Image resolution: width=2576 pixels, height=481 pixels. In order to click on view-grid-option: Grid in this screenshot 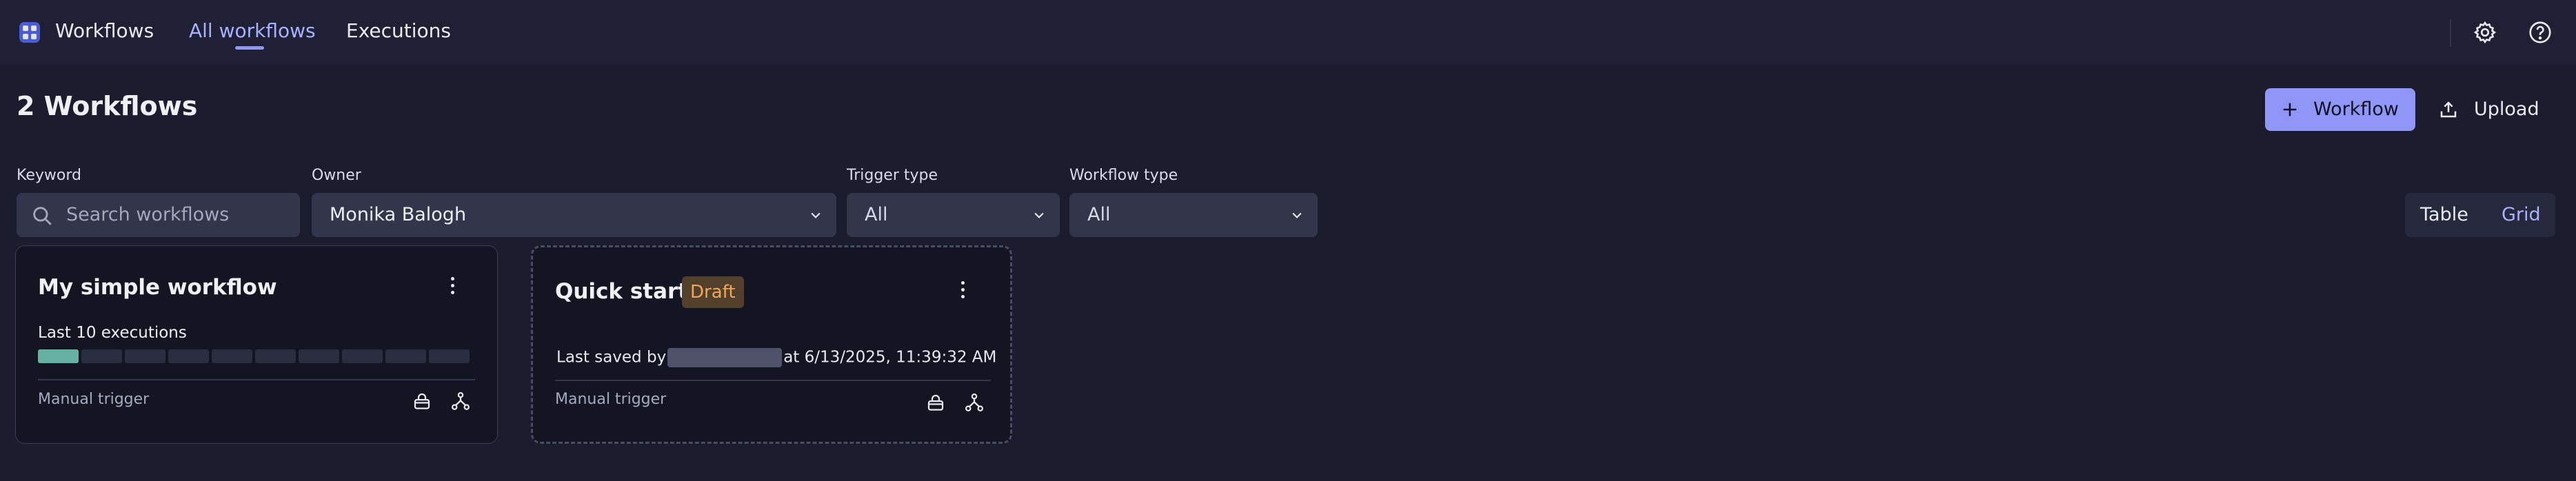, I will do `click(2521, 215)`.